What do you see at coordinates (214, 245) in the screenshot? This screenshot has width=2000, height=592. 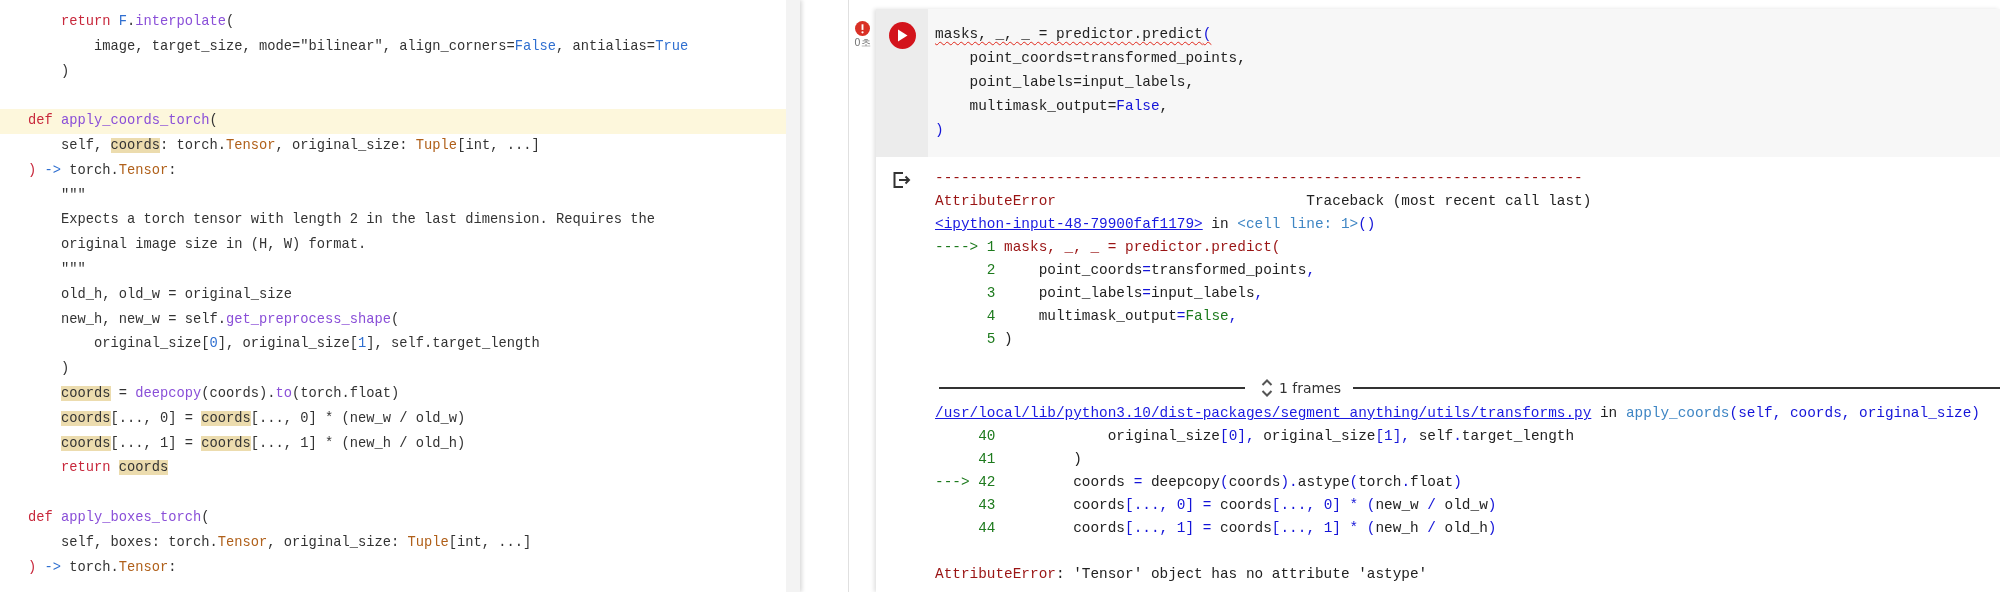 I see `code-line: original image size in (H, W) format.` at bounding box center [214, 245].